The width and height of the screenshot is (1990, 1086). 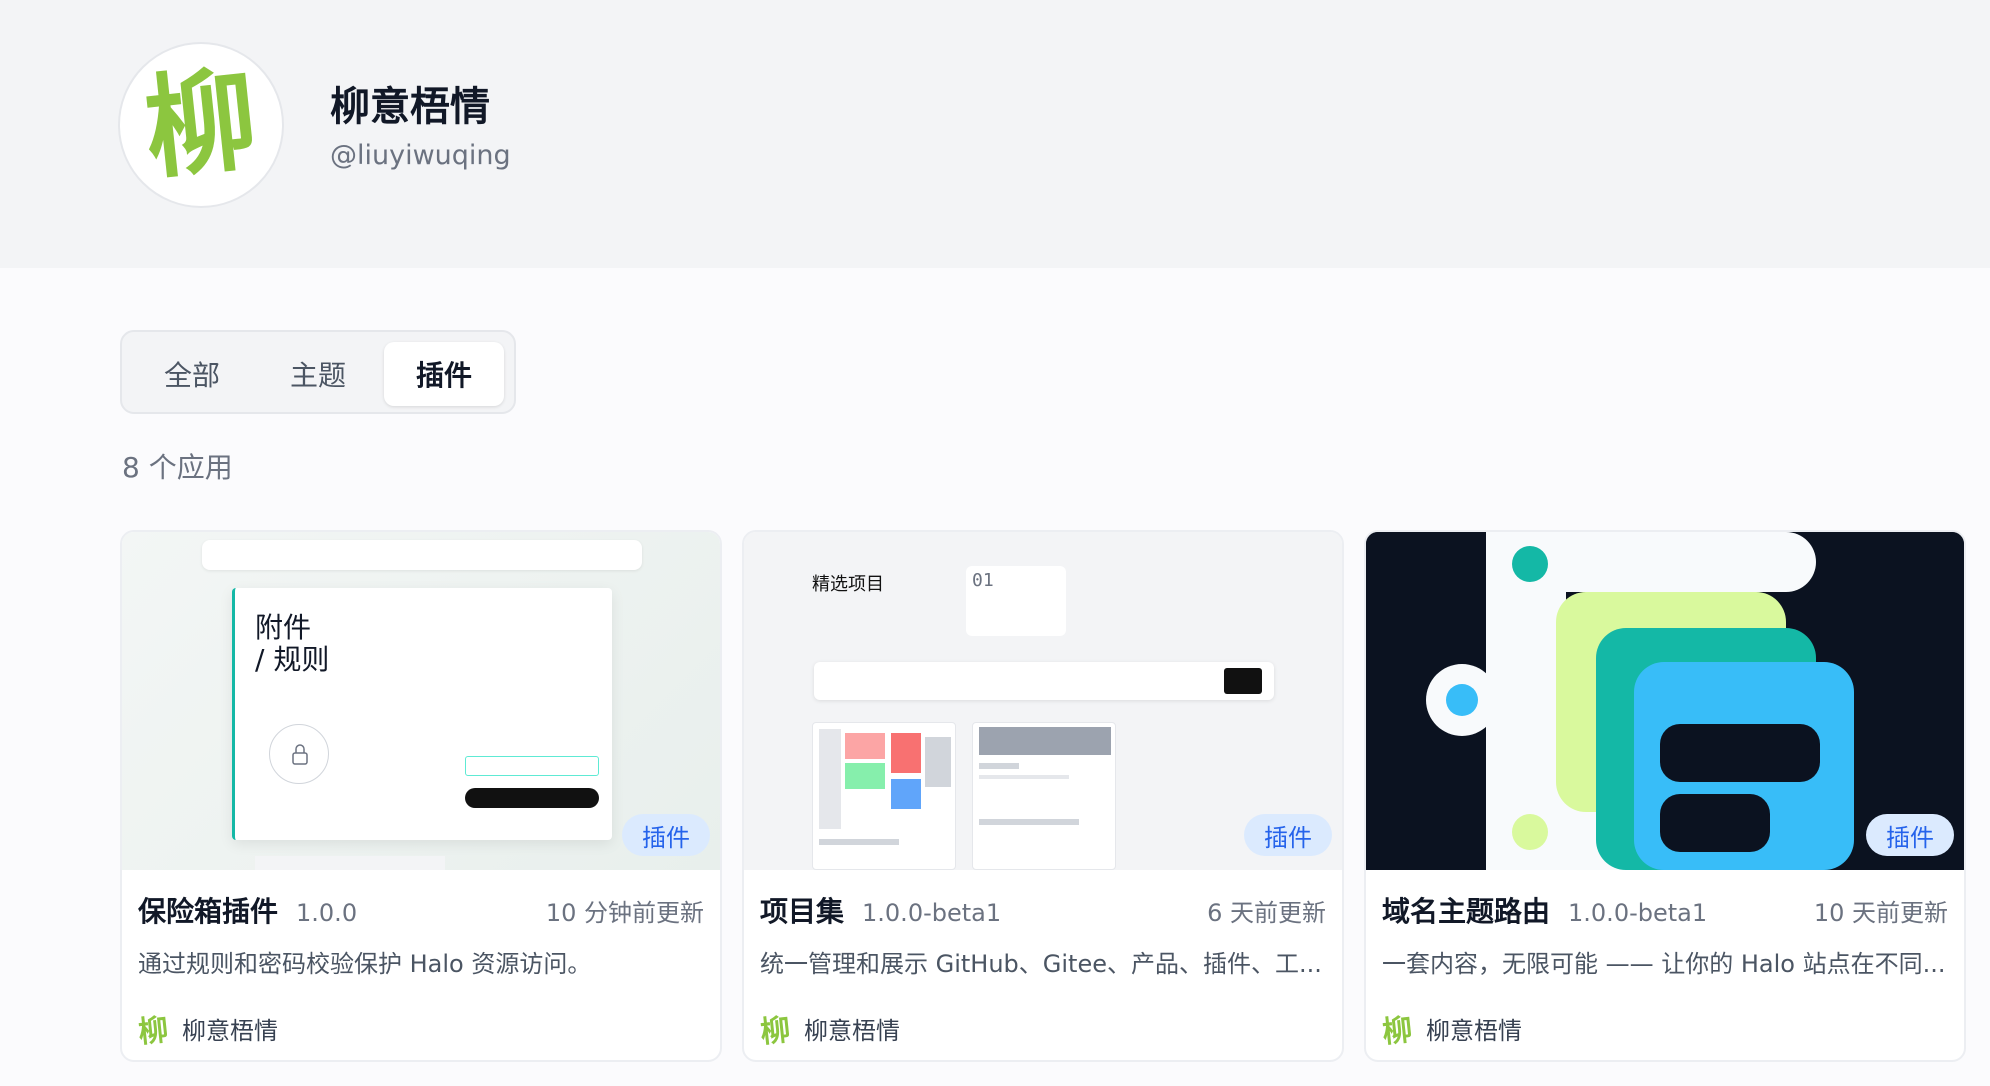 What do you see at coordinates (444, 374) in the screenshot?
I see `tab-plugins: 插件` at bounding box center [444, 374].